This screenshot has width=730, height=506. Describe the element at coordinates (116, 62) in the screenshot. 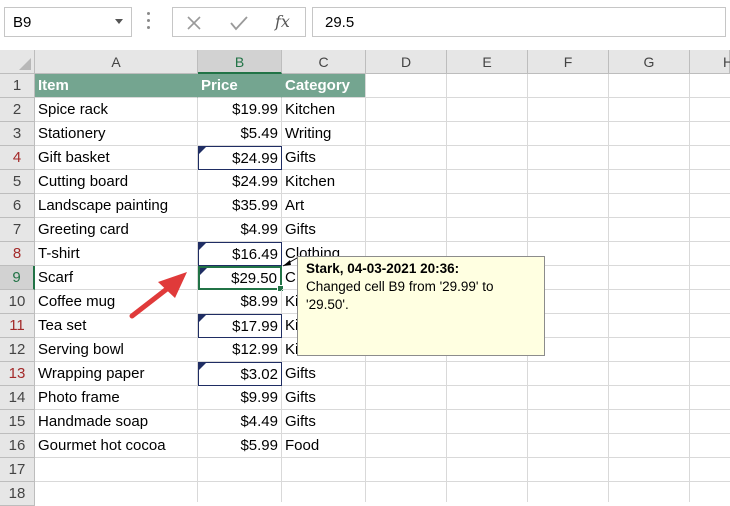

I see `column-header-a: A` at that location.